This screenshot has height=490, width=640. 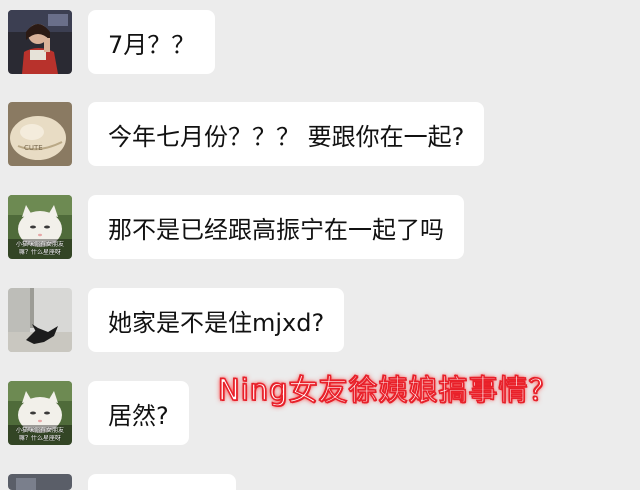 I want to click on message-text: 7月？？, so click(x=152, y=44).